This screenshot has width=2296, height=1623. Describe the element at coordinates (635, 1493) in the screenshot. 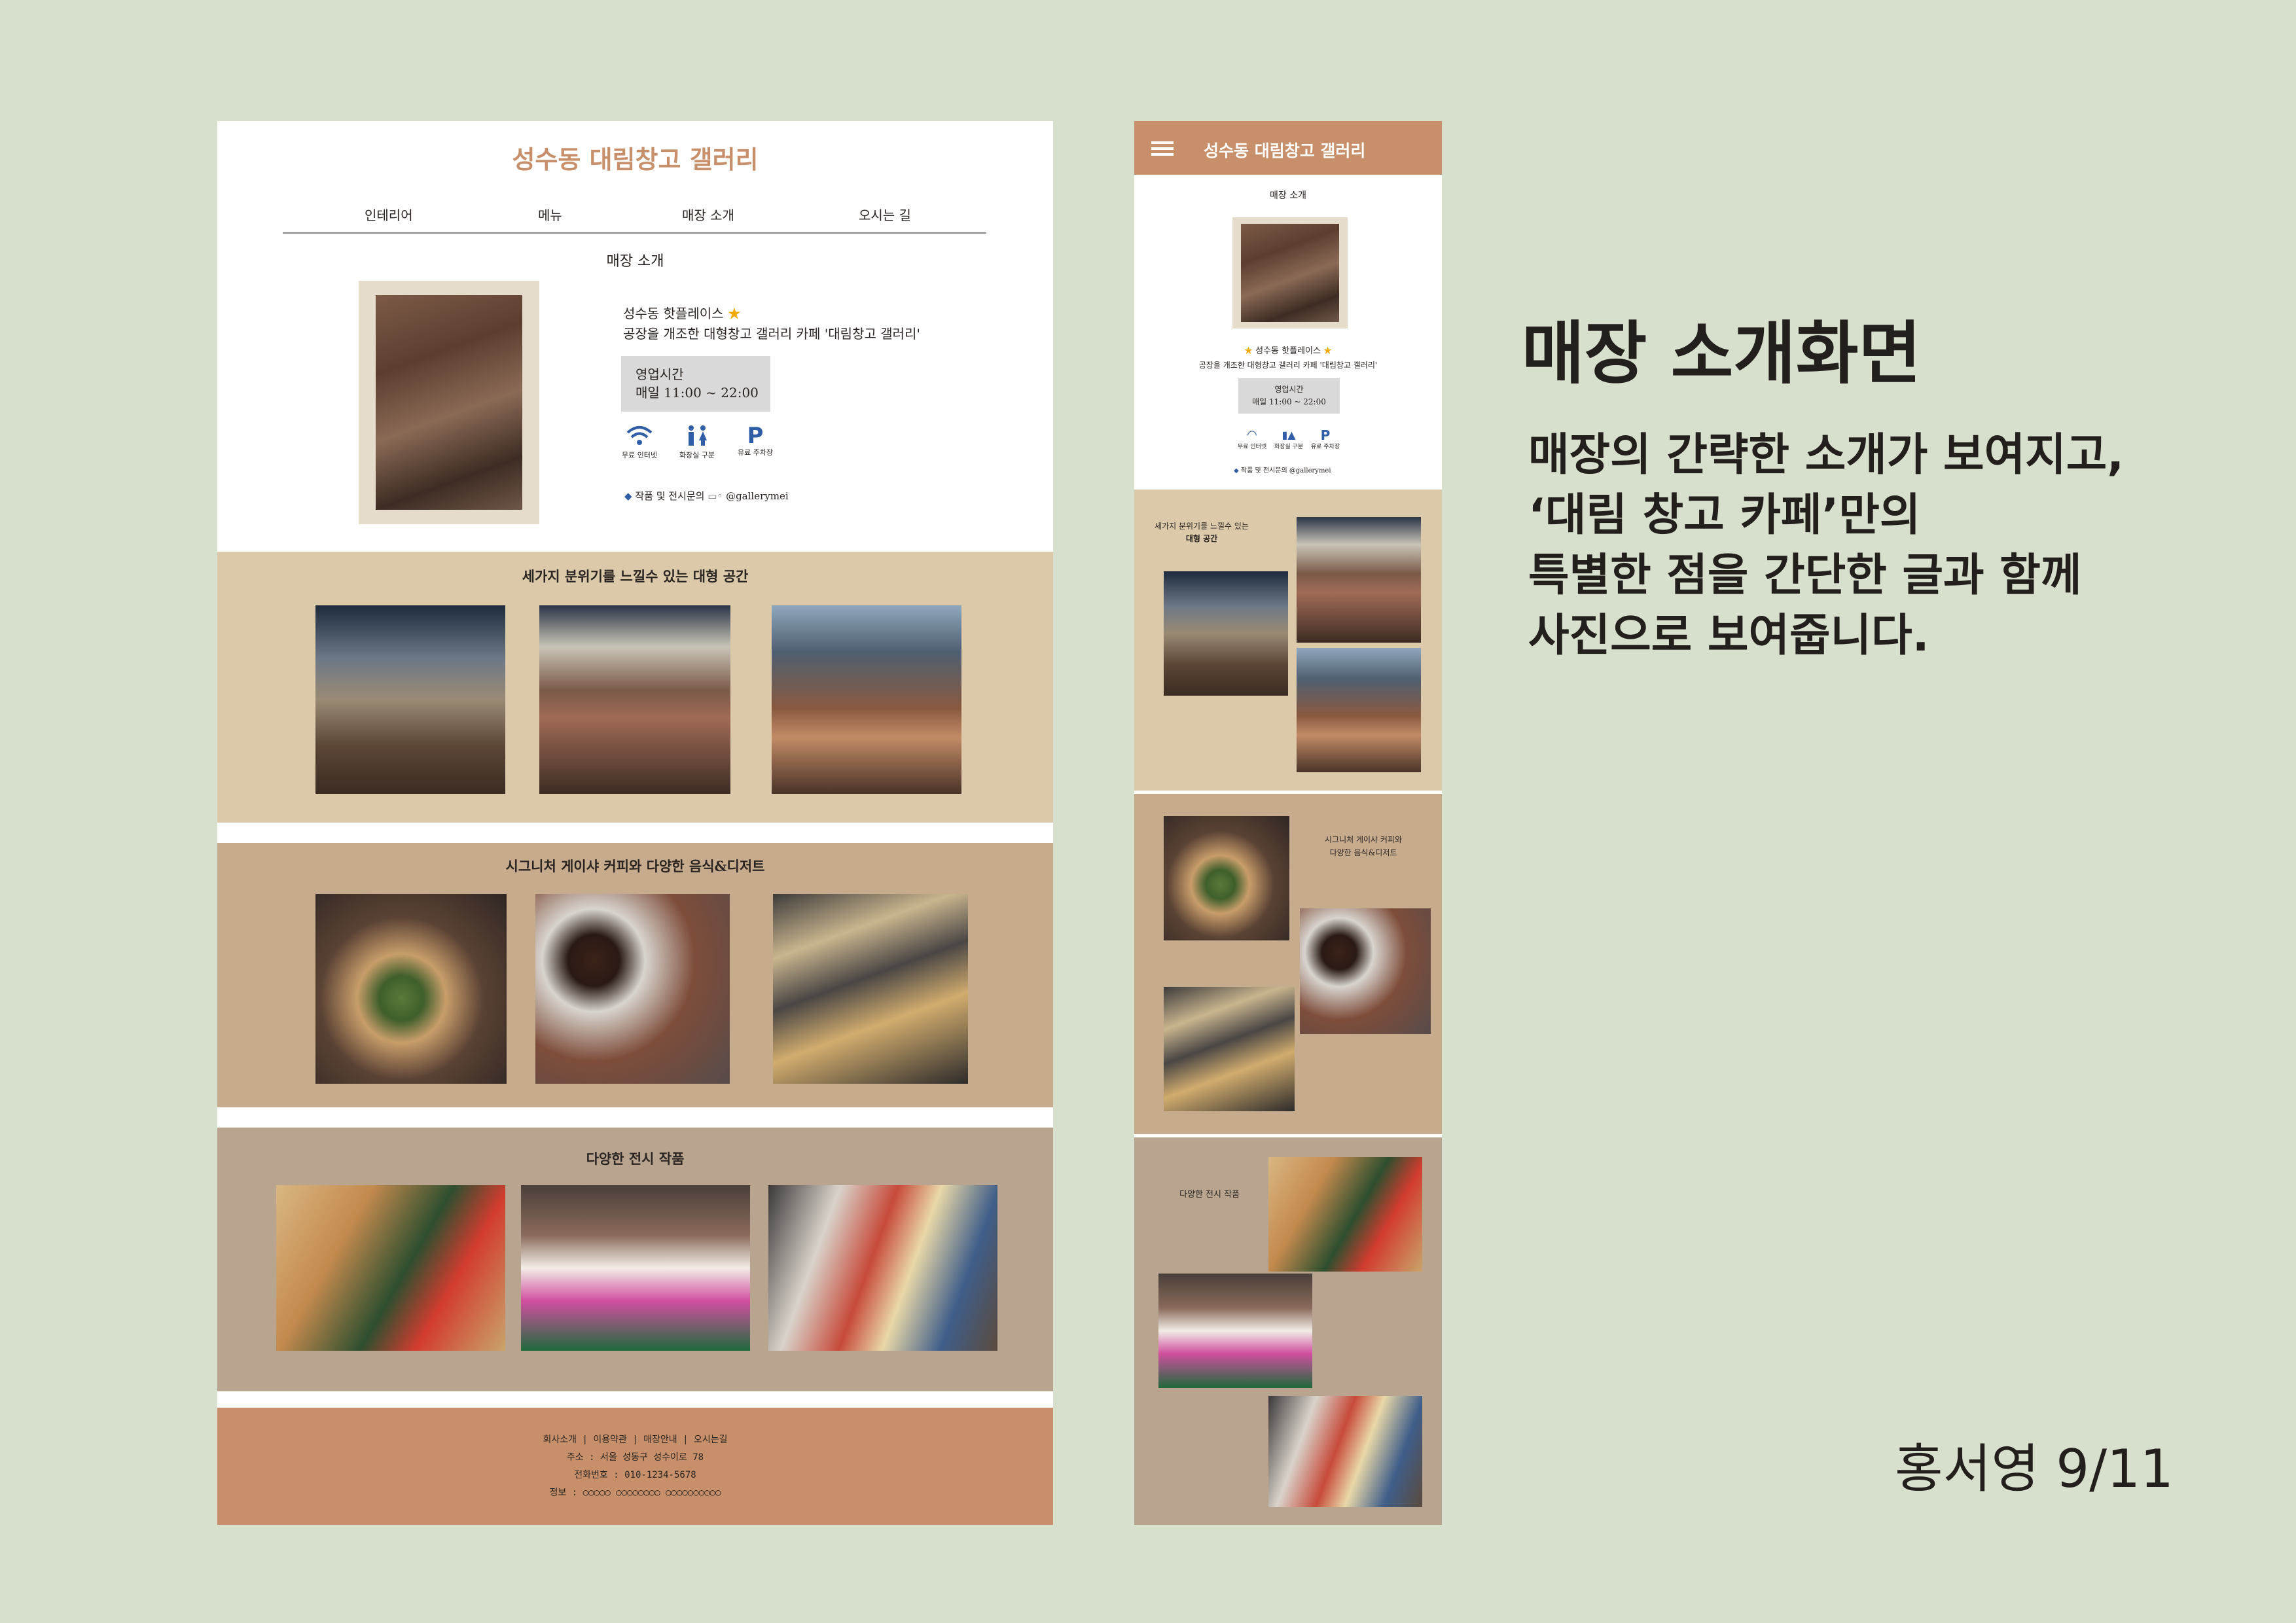

I see `footer-info: 정보 : ○○○○○ ○○○○○○○○ ○○○○○○○○○○` at that location.